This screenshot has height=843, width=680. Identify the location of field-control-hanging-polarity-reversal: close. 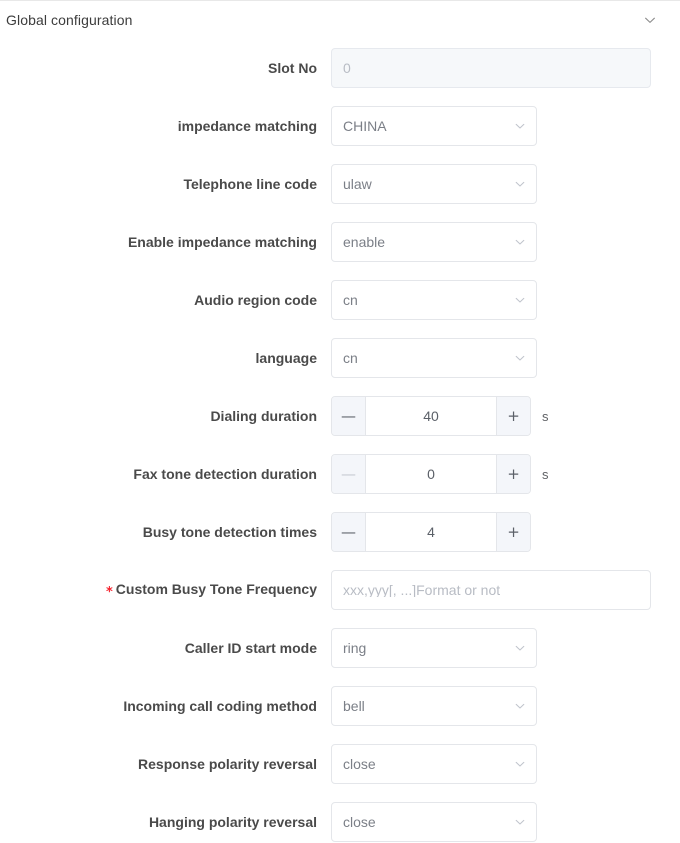
(434, 822).